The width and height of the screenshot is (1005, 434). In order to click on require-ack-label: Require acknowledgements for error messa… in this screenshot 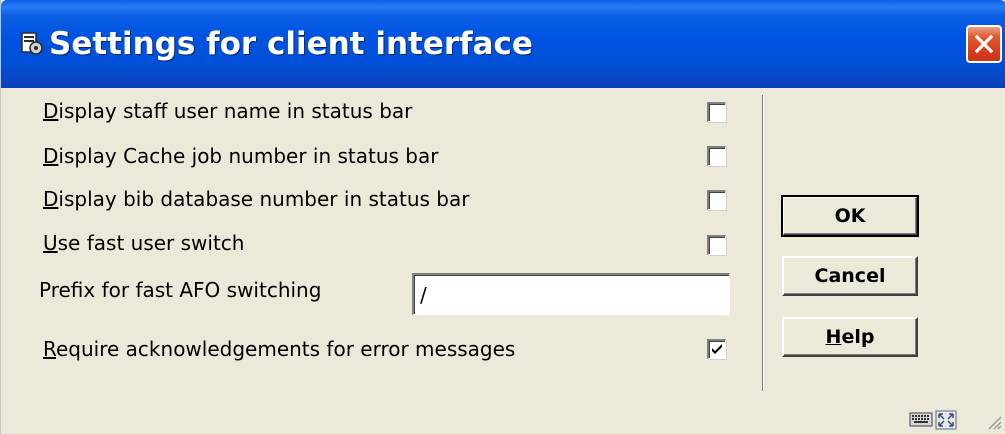, I will do `click(279, 349)`.